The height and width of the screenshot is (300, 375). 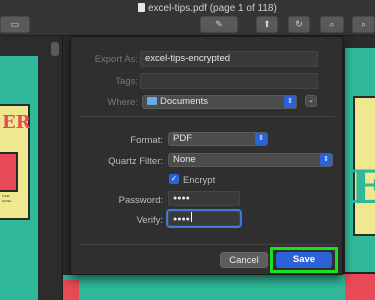 I want to click on thumbnail-sidebar: ER Tricks EXCEL, so click(x=31, y=168).